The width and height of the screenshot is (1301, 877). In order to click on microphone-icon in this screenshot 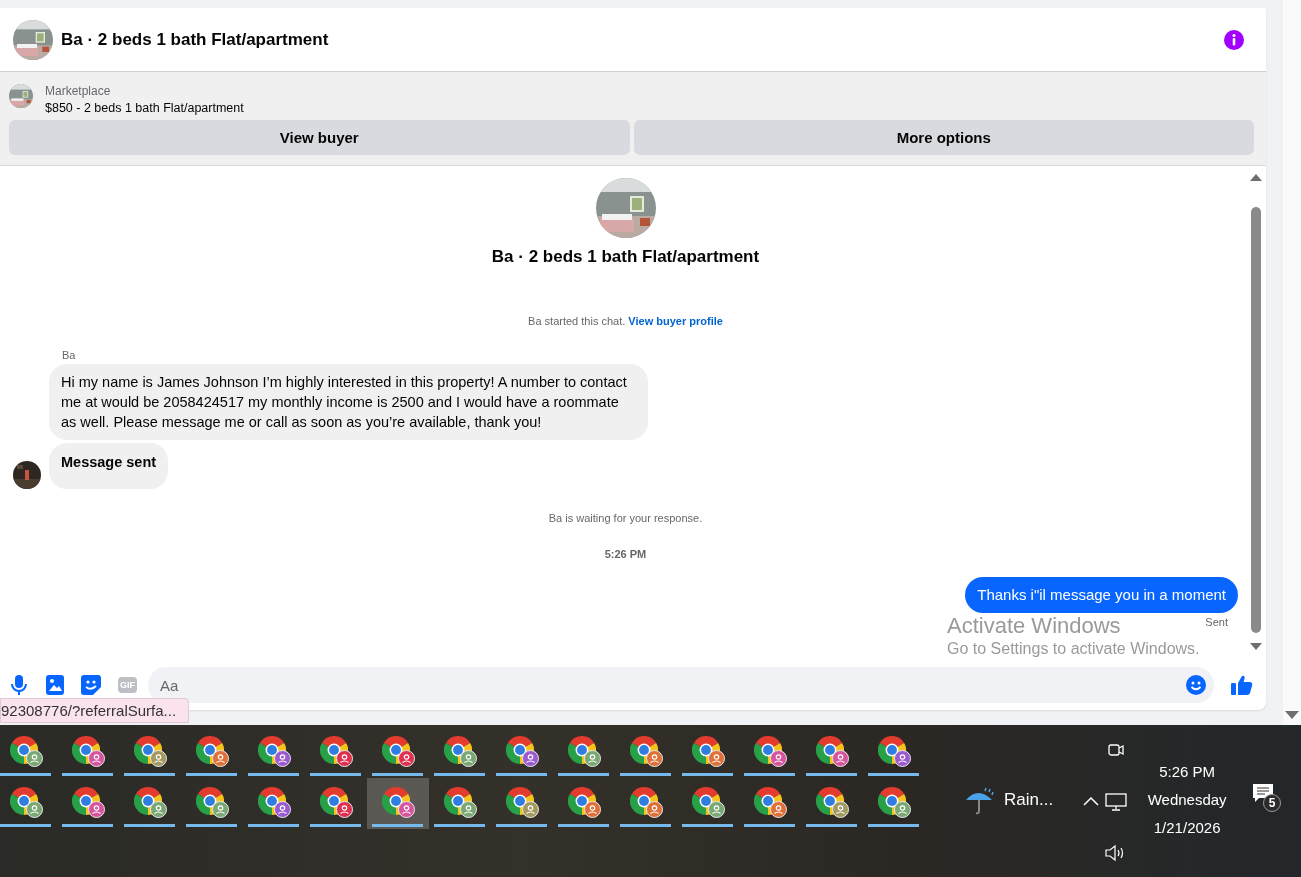, I will do `click(19, 685)`.